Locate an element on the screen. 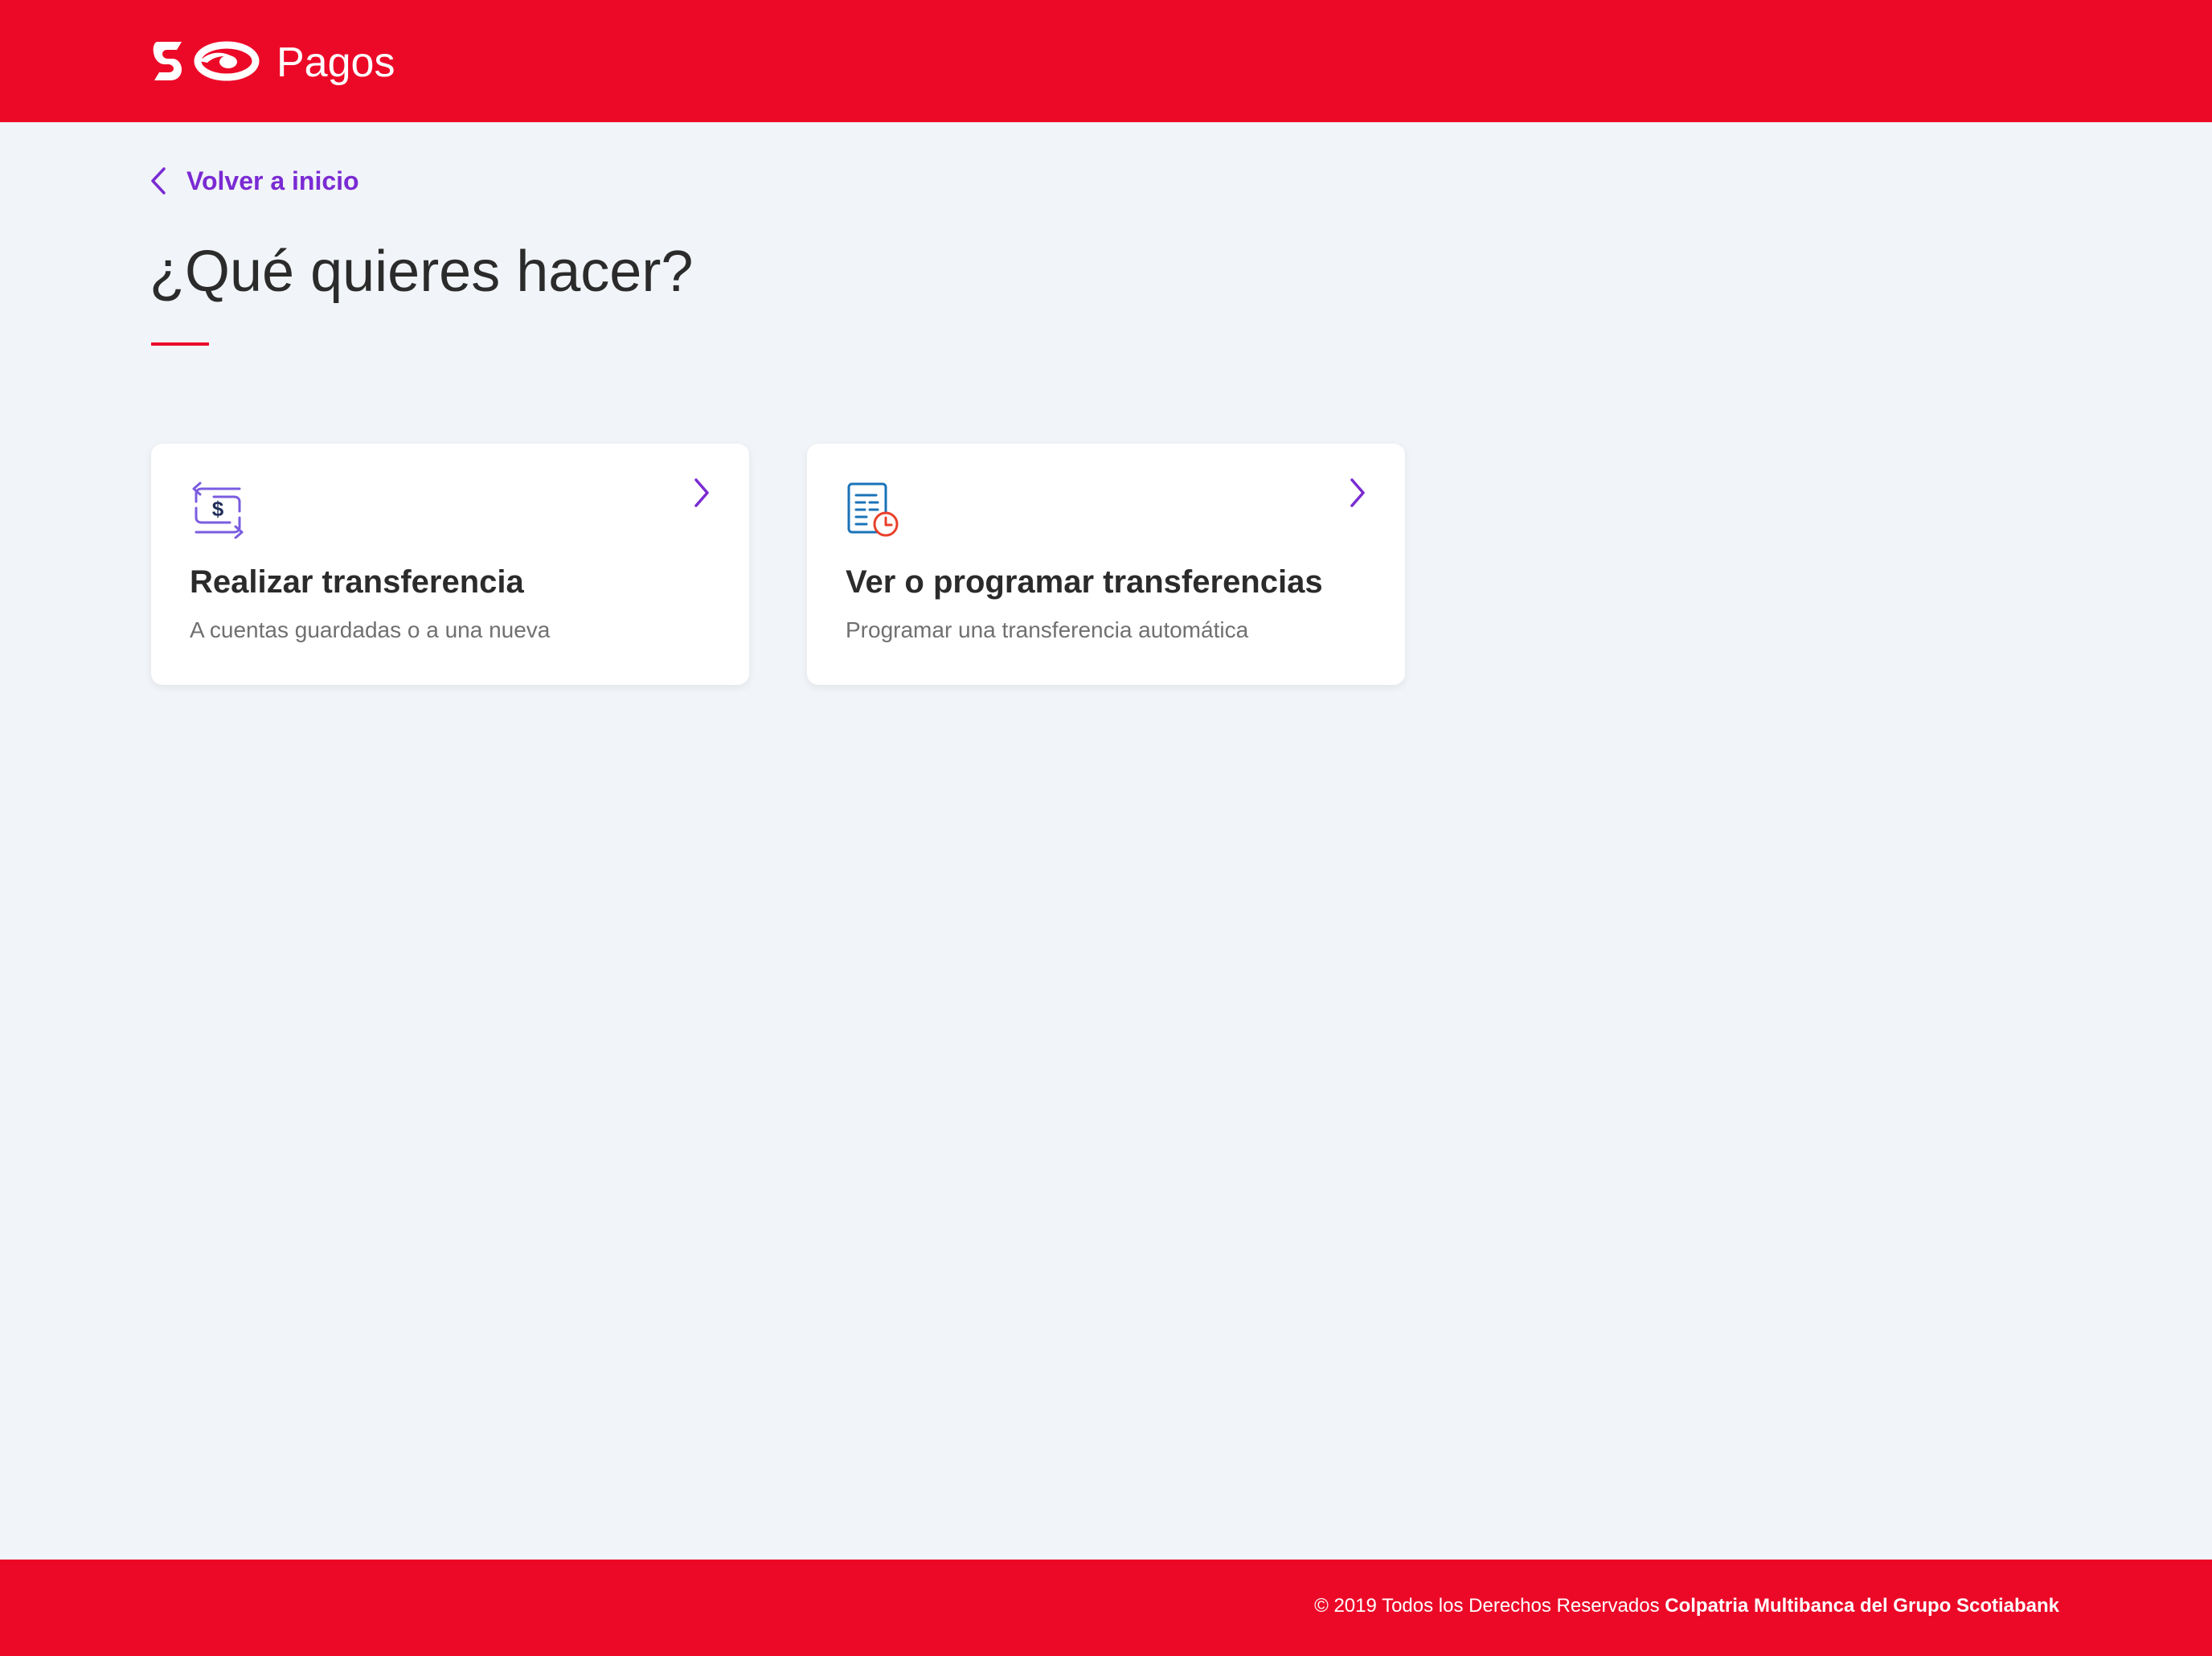  title-underline is located at coordinates (180, 344).